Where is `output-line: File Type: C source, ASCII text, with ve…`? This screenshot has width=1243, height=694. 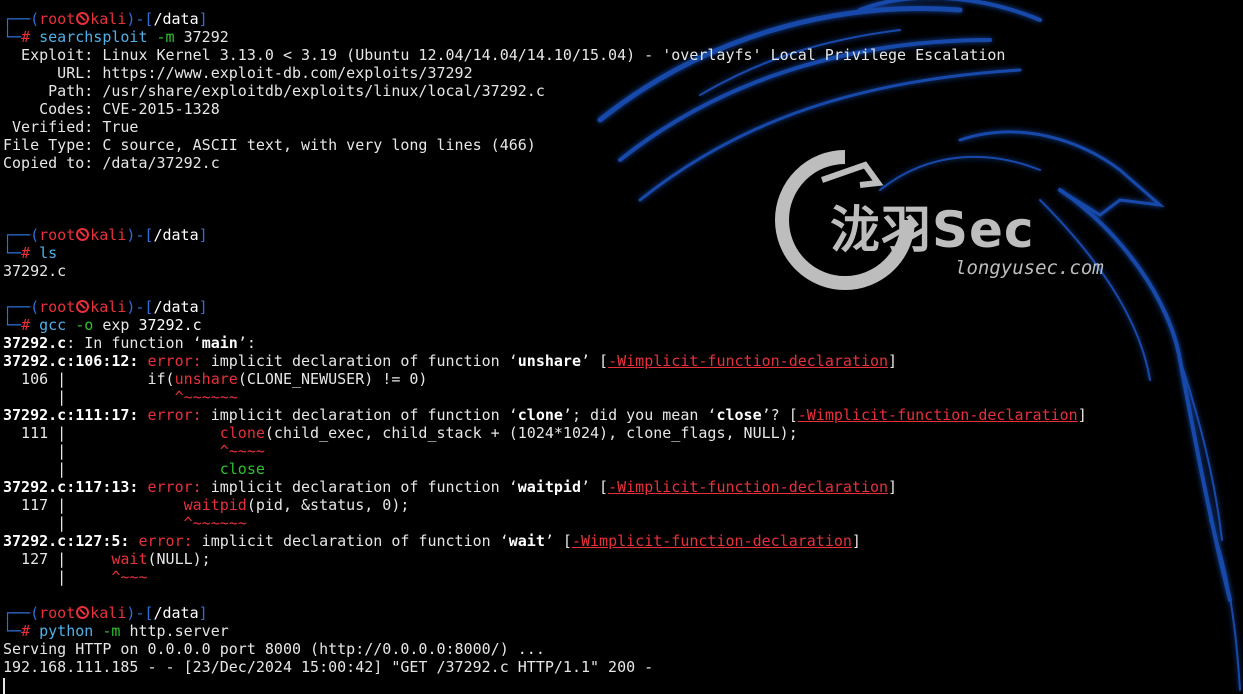 output-line: File Type: C source, ASCII text, with ve… is located at coordinates (269, 145).